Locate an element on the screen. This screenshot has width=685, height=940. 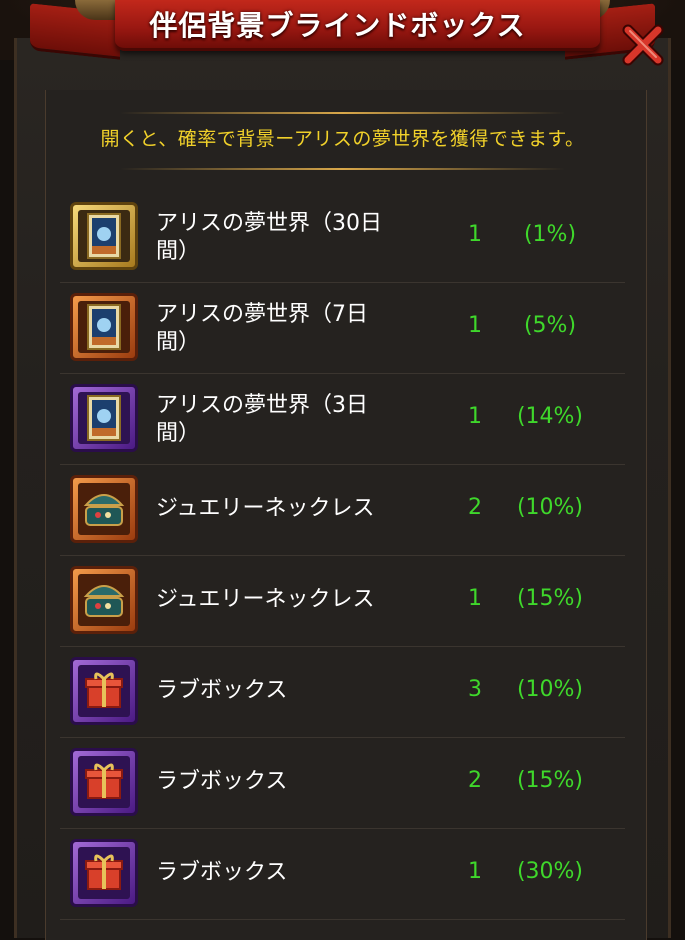
item-probability: (30%) is located at coordinates (550, 871).